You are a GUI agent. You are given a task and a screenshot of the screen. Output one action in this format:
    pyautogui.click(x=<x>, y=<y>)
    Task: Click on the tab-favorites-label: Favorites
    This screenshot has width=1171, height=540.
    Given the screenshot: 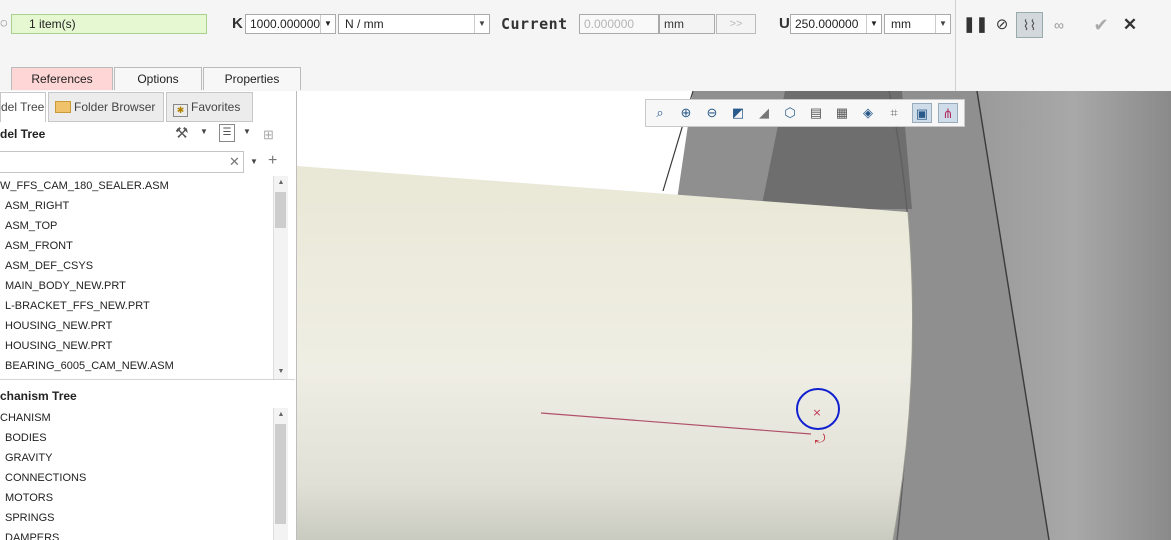 What is the action you would take?
    pyautogui.click(x=216, y=107)
    